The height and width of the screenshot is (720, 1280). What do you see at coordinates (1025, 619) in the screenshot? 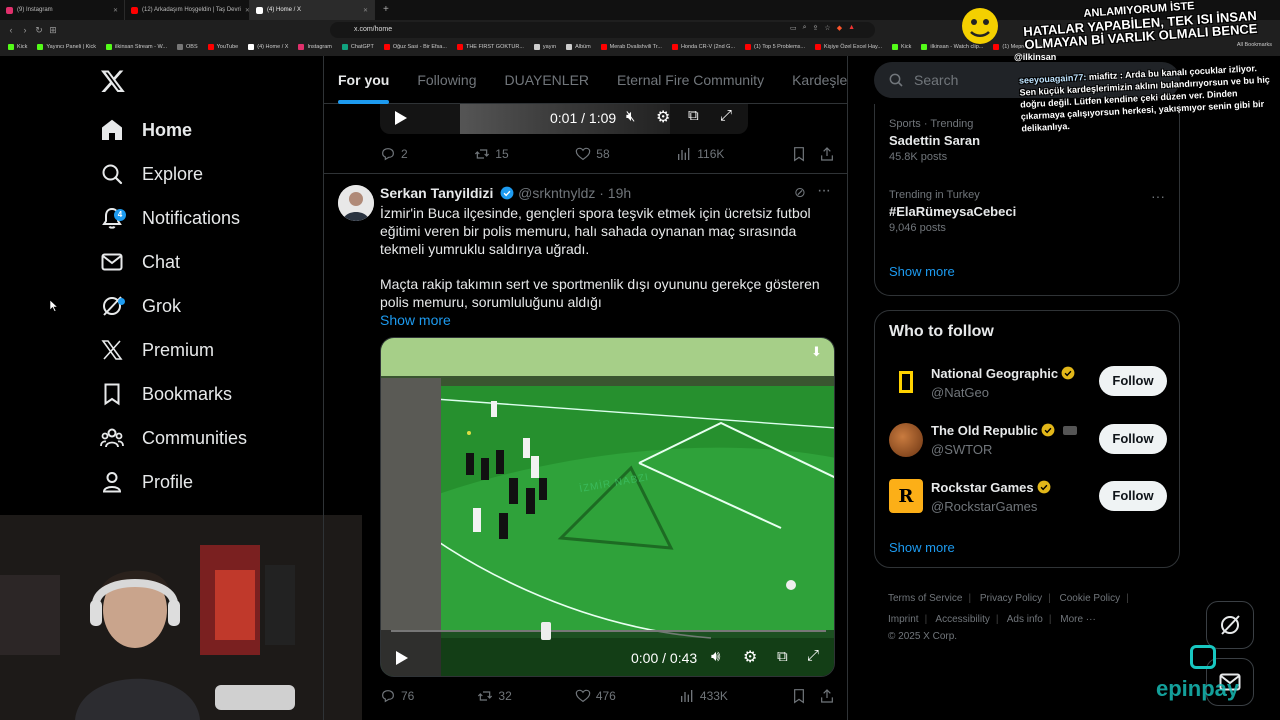
I see `footer-link: Ads info` at bounding box center [1025, 619].